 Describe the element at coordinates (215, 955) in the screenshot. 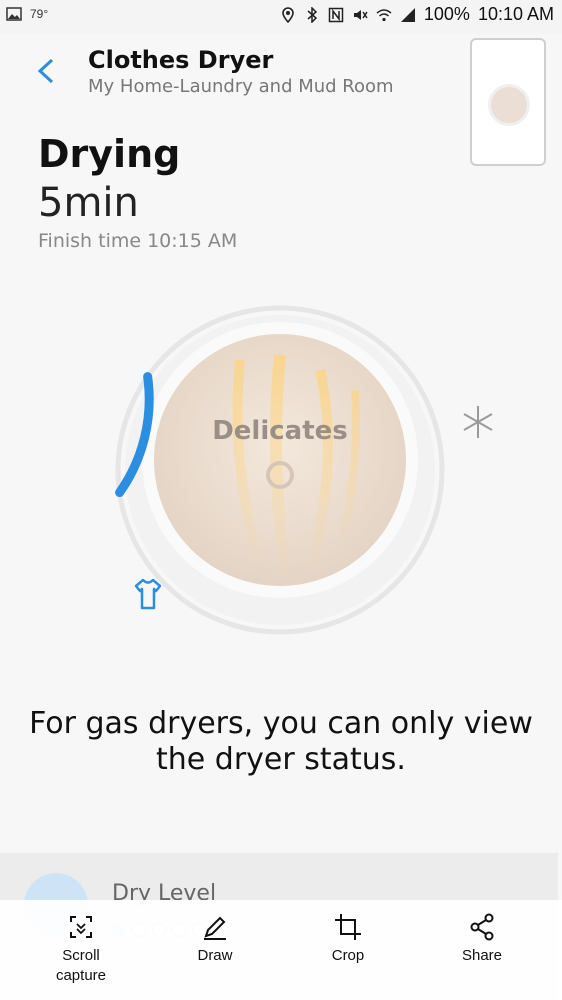

I see `draw-label: Draw` at that location.